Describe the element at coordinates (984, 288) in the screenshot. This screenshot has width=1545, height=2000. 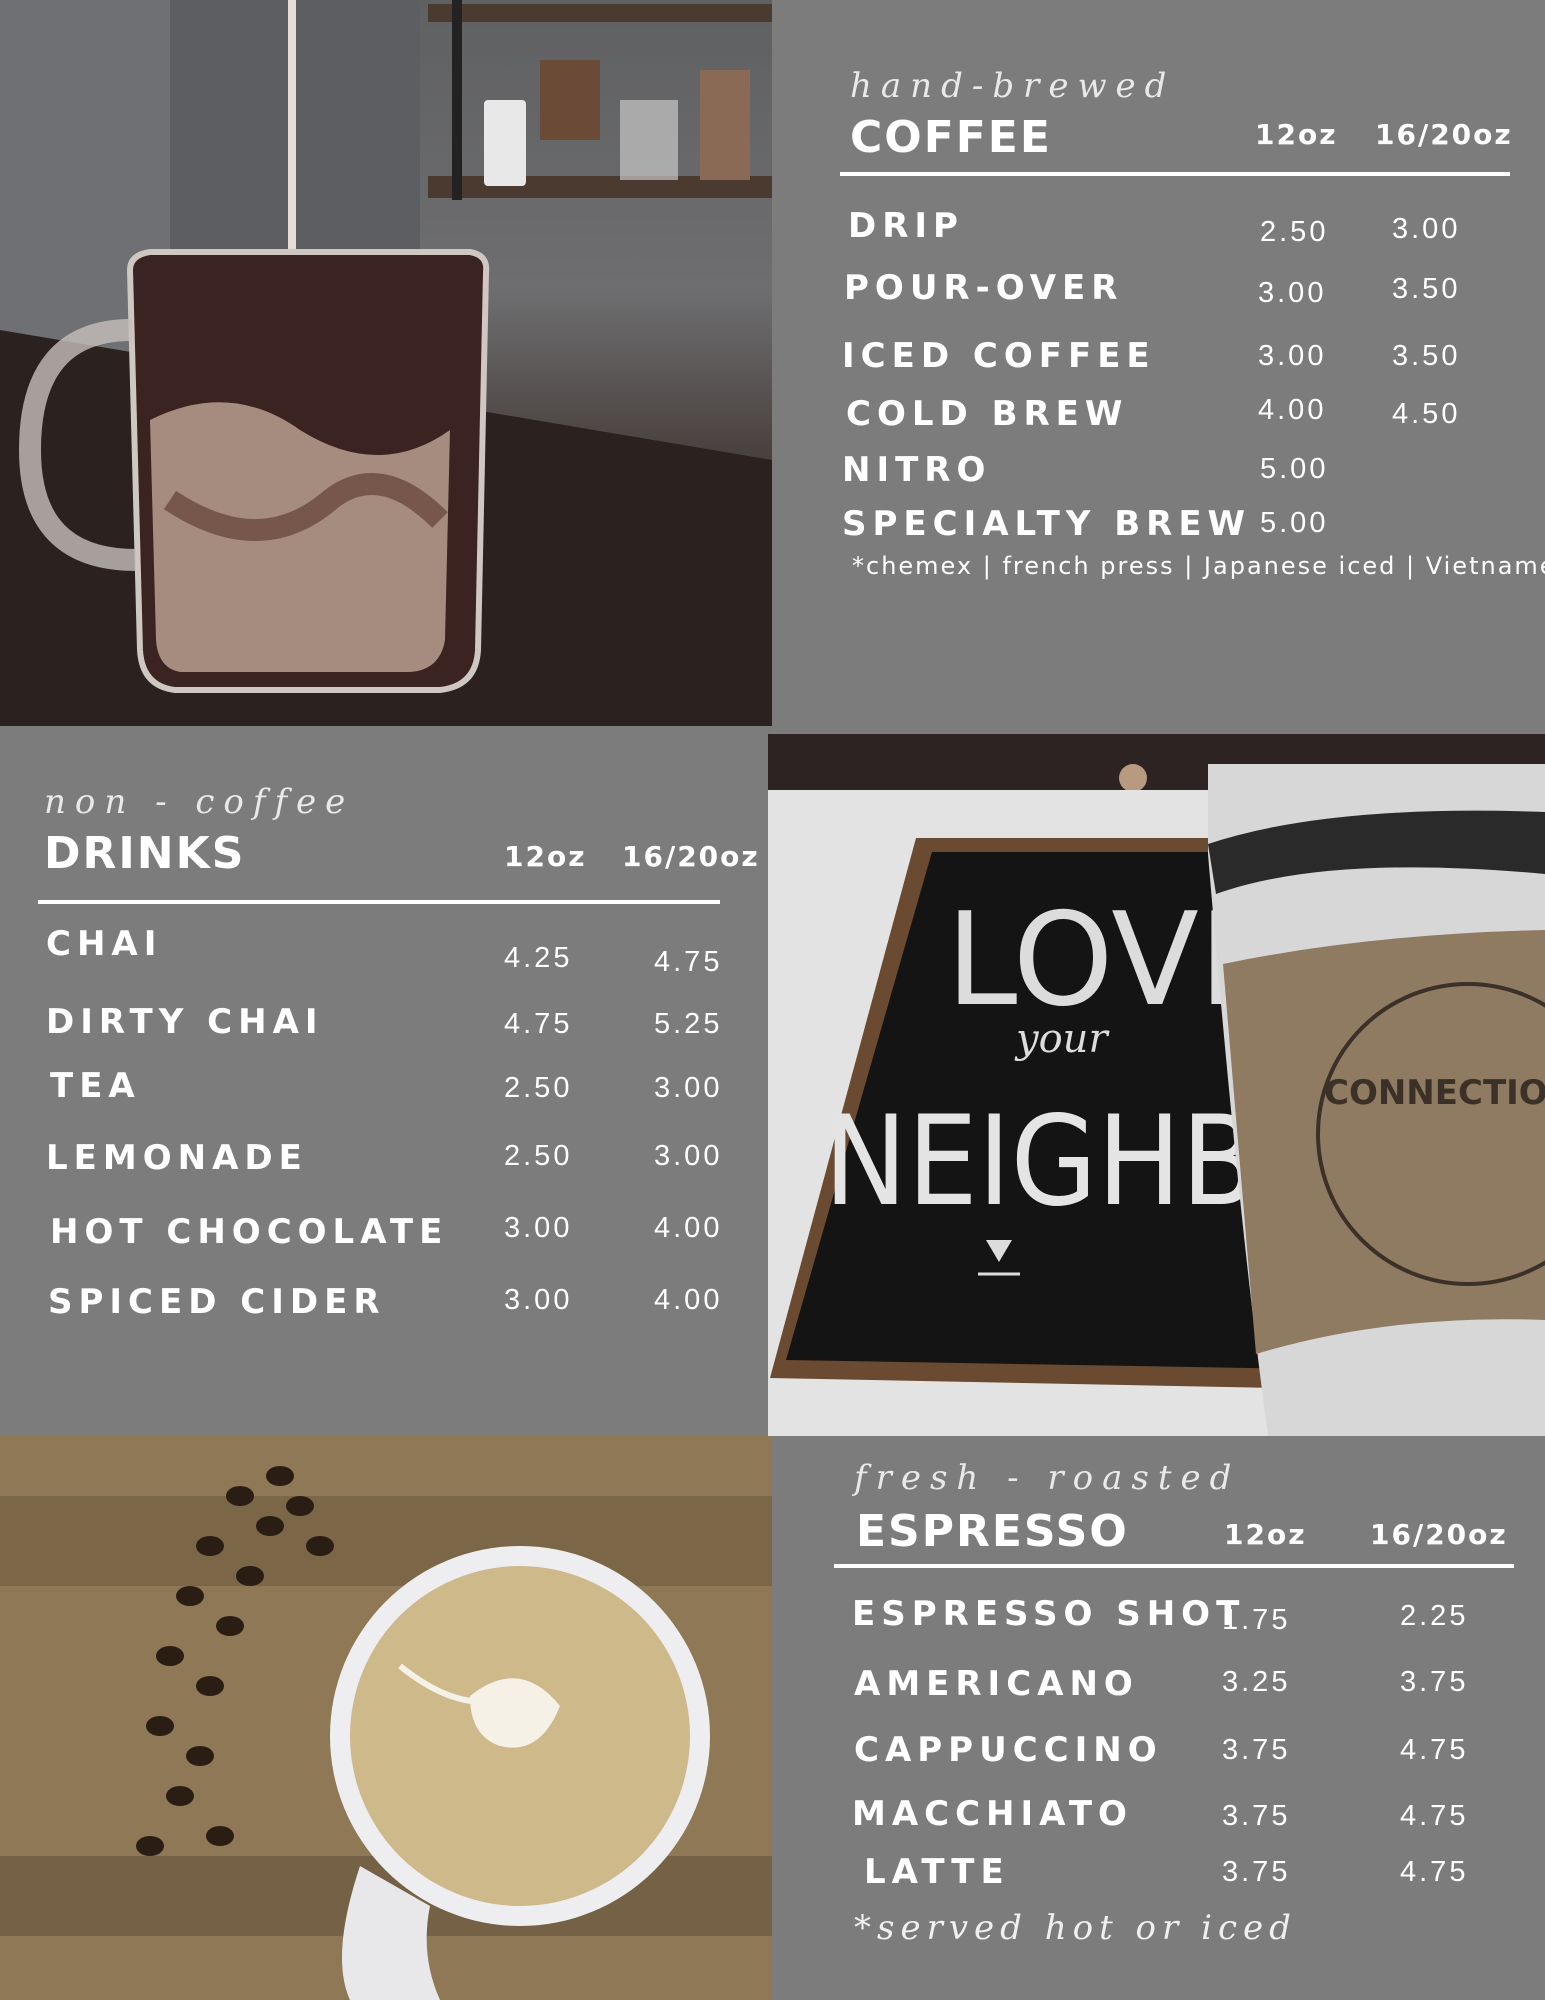
I see `coffee-item-name: POUR-OVER` at that location.